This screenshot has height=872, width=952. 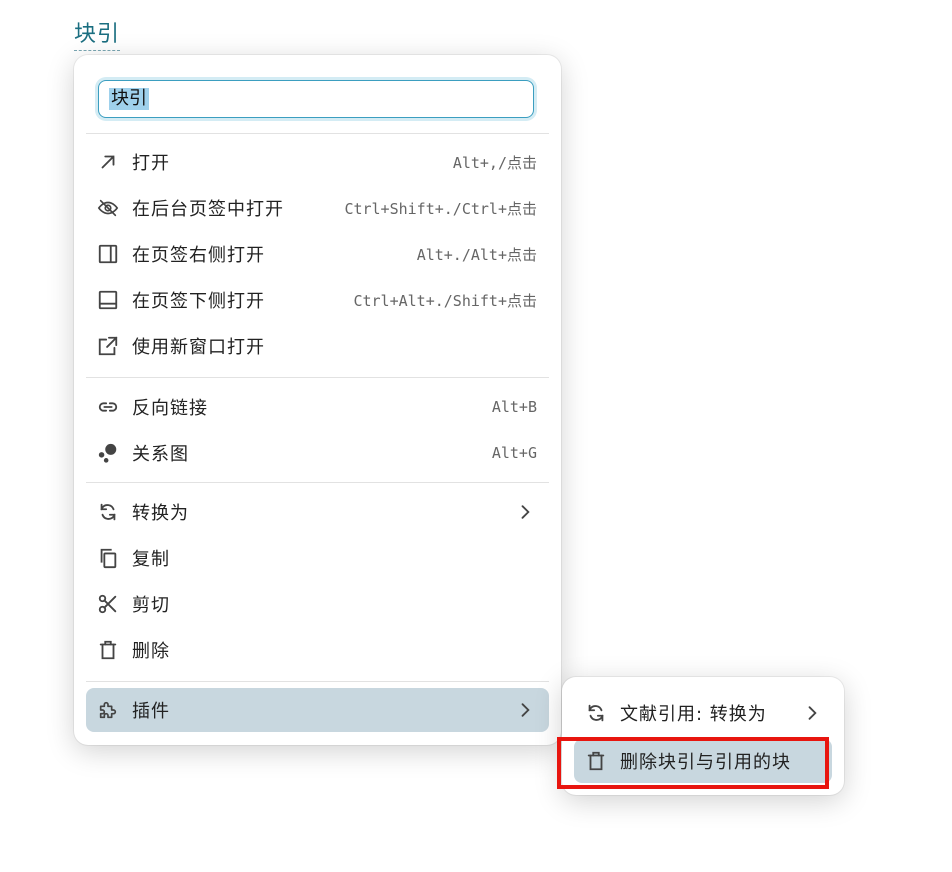 I want to click on menu-item-label: 插件, so click(x=151, y=711).